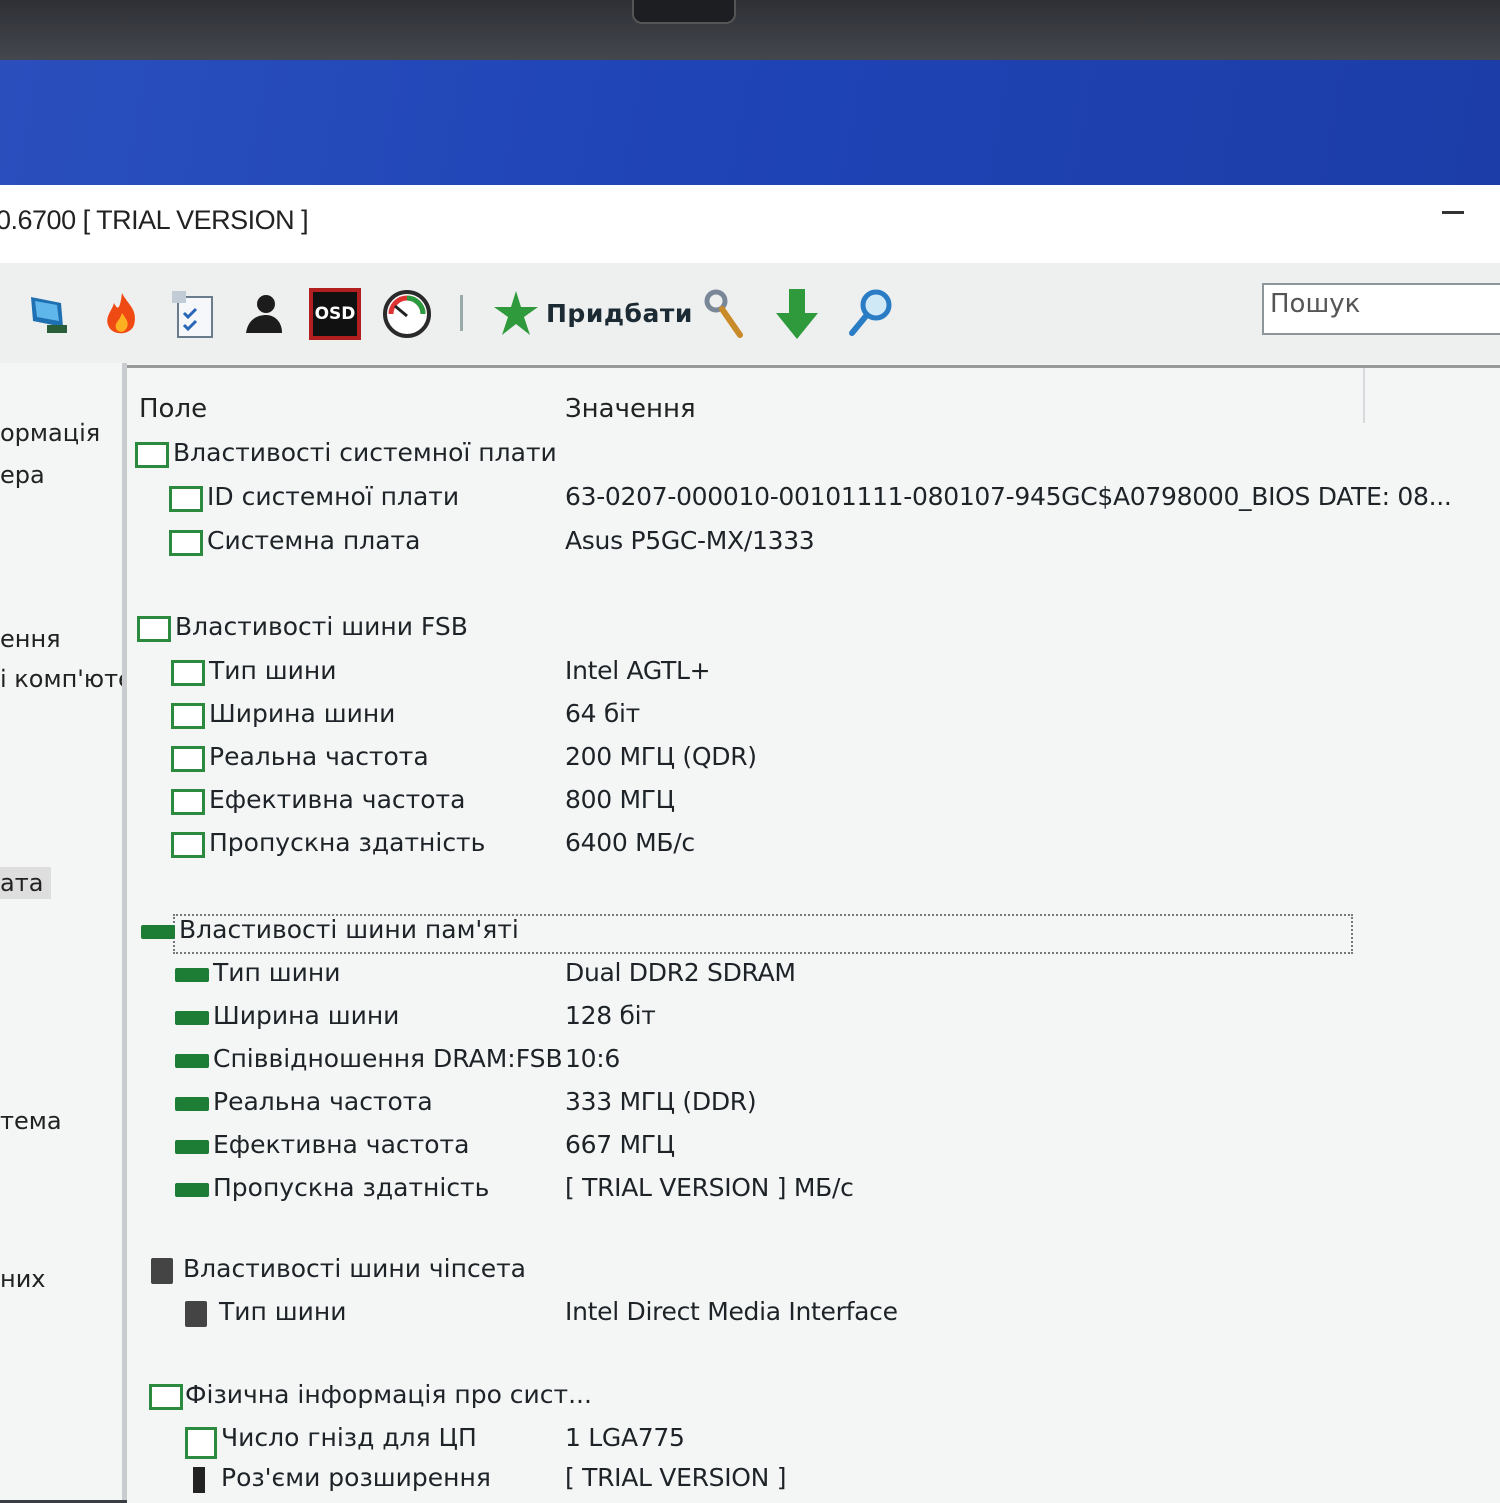  Describe the element at coordinates (22, 475) in the screenshot. I see `nav-item: ера` at that location.